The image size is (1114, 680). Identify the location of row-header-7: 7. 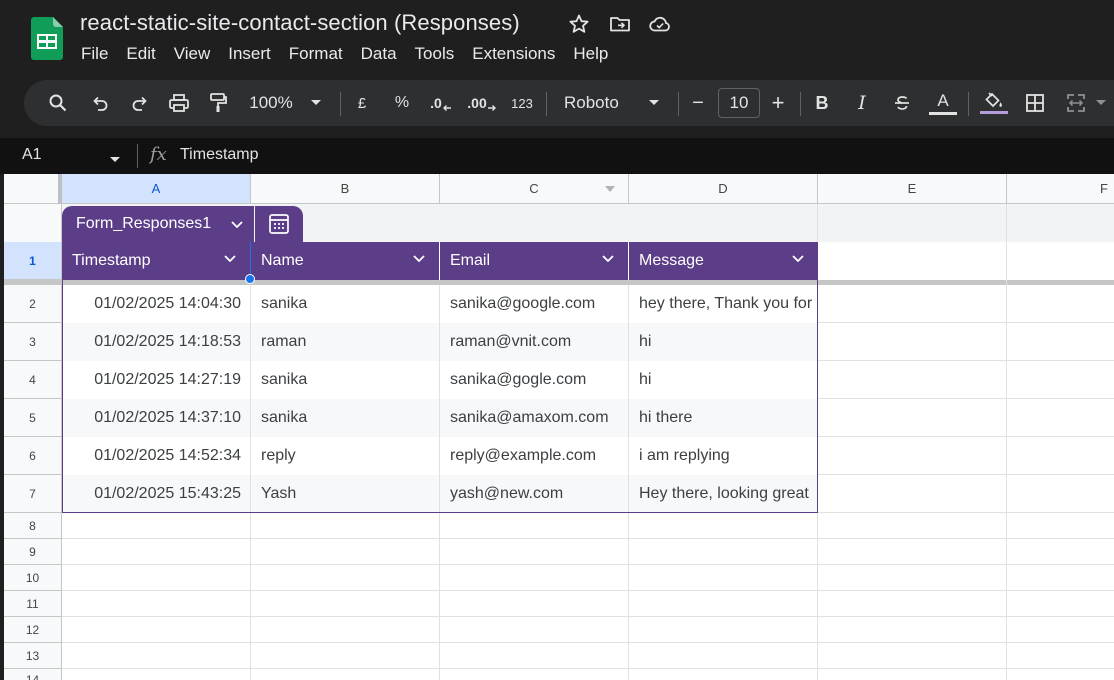
(33, 494).